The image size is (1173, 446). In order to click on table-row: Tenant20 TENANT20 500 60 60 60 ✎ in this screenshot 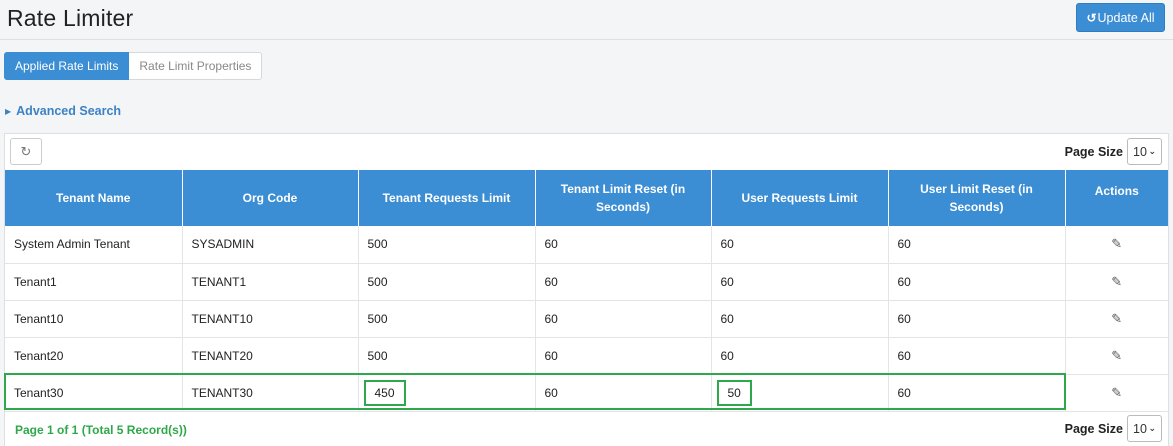, I will do `click(586, 356)`.